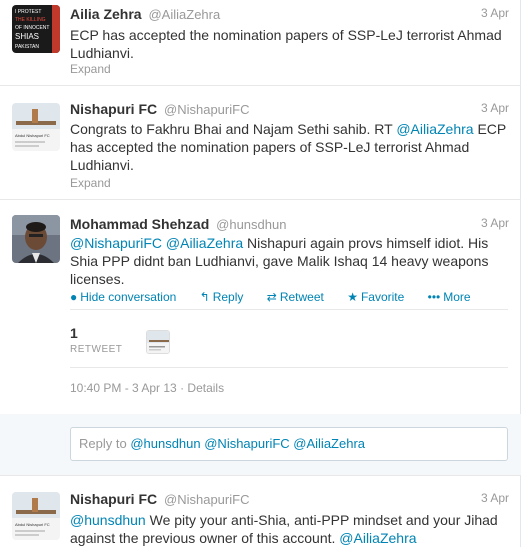 The height and width of the screenshot is (547, 522). Describe the element at coordinates (251, 224) in the screenshot. I see `author-handle: @hunsdhun` at that location.